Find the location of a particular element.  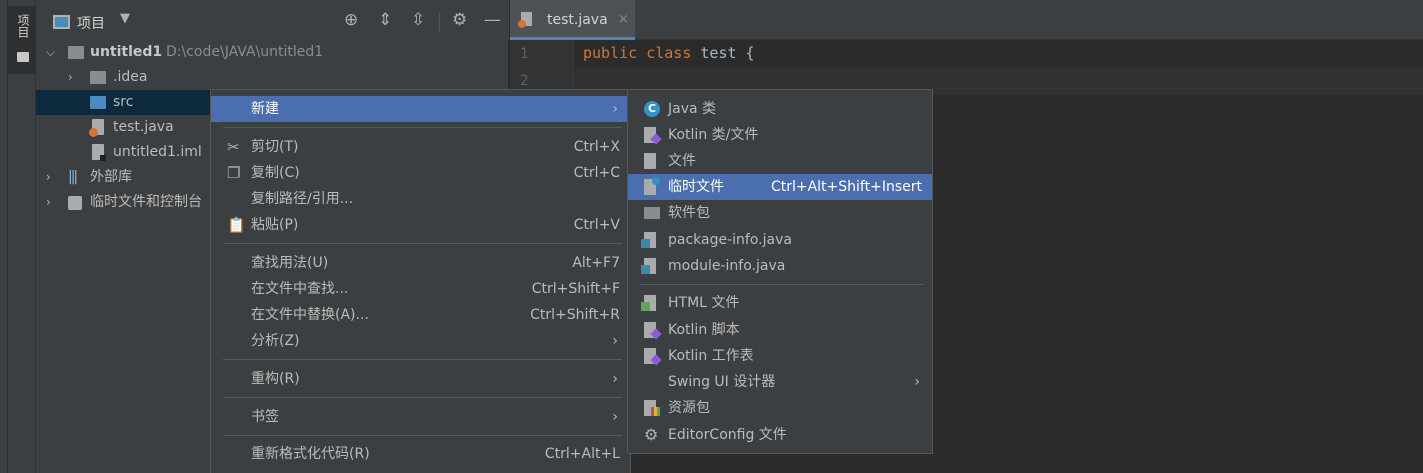

scratch-file-icon is located at coordinates (652, 186).